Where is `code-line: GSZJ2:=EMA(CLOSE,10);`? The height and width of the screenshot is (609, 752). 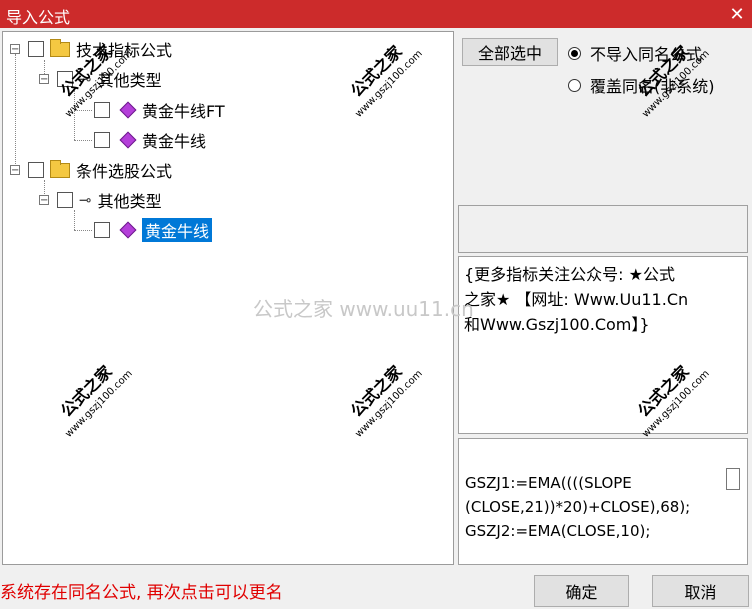
code-line: GSZJ2:=EMA(CLOSE,10); is located at coordinates (558, 531).